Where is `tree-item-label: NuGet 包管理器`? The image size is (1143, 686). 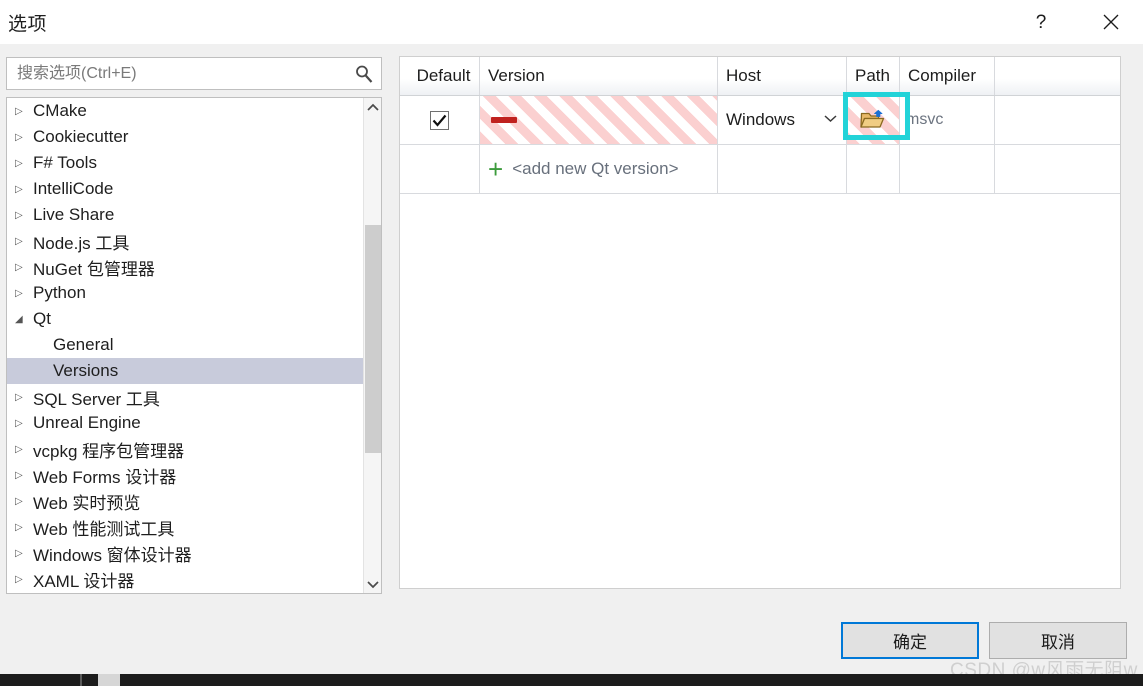
tree-item-label: NuGet 包管理器 is located at coordinates (94, 269).